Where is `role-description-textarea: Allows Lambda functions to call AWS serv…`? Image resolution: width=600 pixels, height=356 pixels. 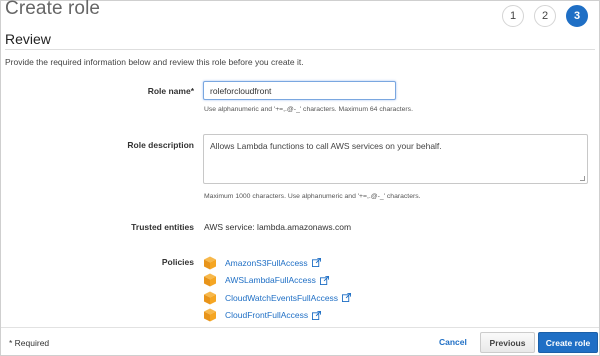 role-description-textarea: Allows Lambda functions to call AWS serv… is located at coordinates (395, 159).